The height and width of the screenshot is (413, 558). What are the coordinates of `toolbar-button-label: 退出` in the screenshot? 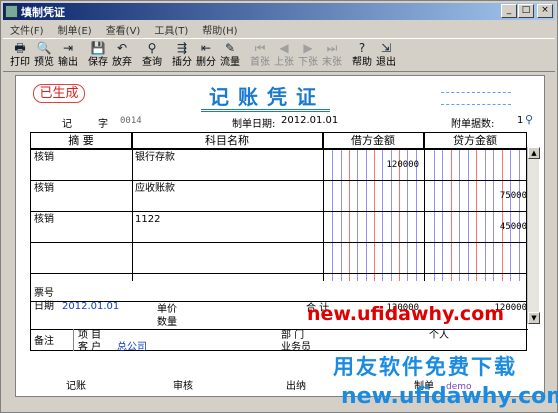 It's located at (386, 62).